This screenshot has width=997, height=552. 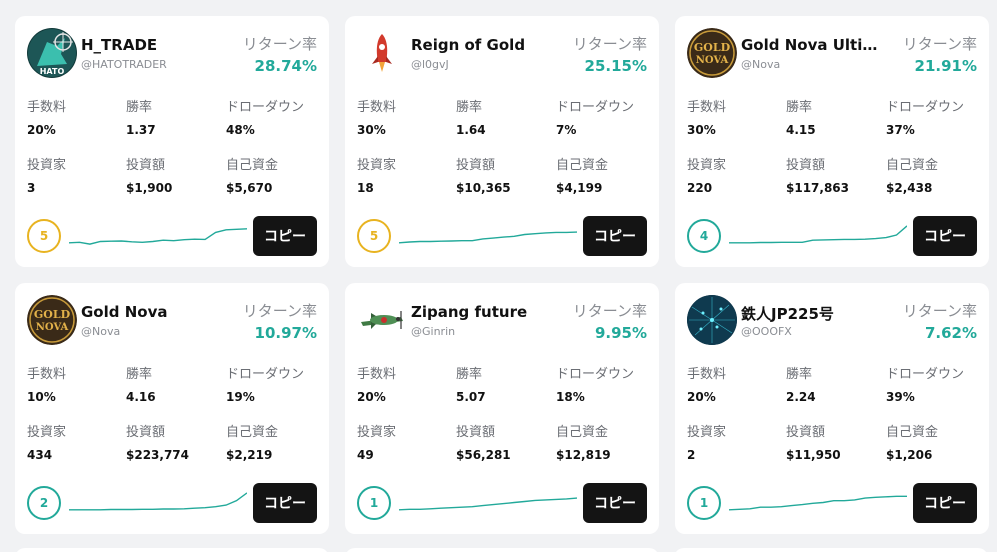 I want to click on hawk-avatar-icon: HATO, so click(x=52, y=53).